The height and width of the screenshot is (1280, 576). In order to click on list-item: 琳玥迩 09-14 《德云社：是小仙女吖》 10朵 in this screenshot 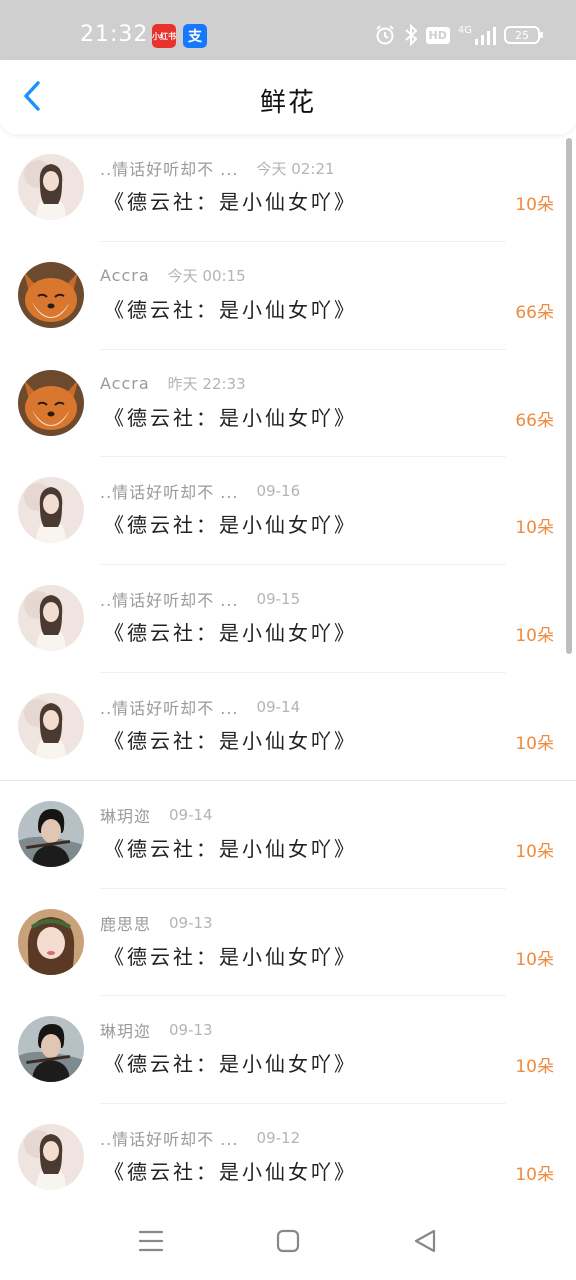, I will do `click(288, 835)`.